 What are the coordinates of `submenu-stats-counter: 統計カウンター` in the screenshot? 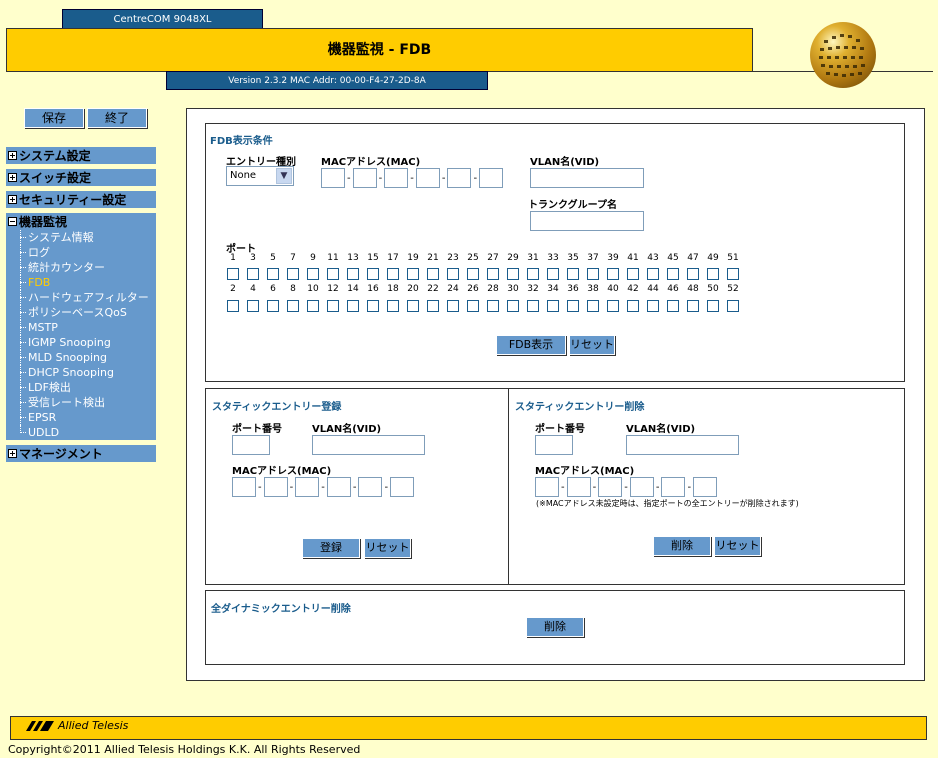 It's located at (84, 267).